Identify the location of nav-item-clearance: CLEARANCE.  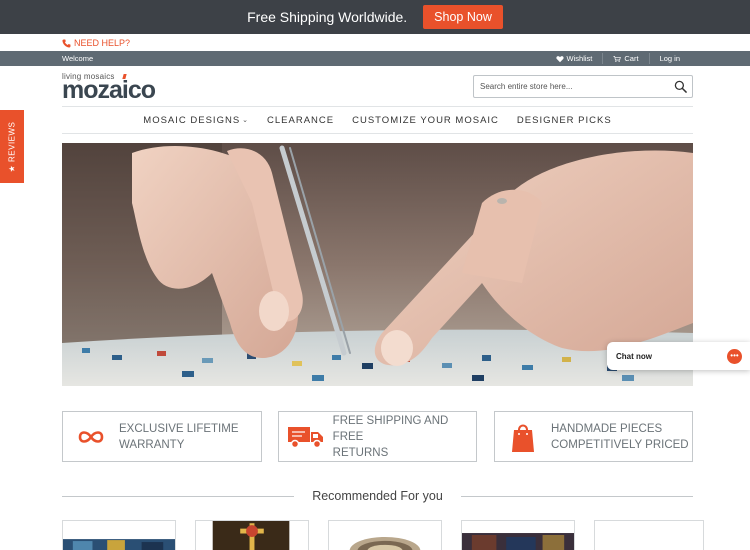
(300, 120).